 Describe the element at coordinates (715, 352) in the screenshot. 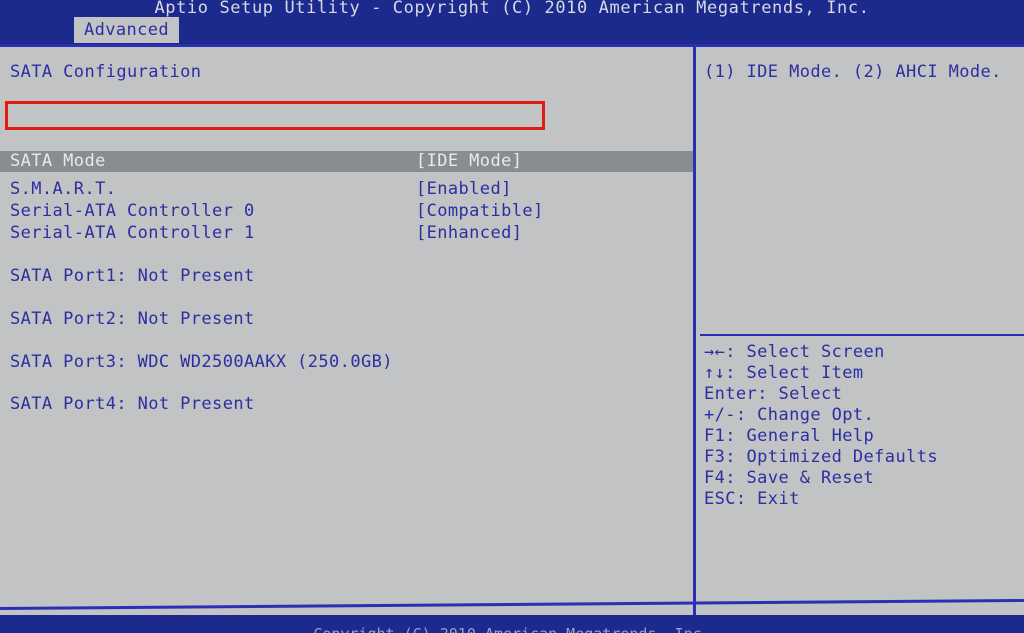

I see `key-combo: →←` at that location.